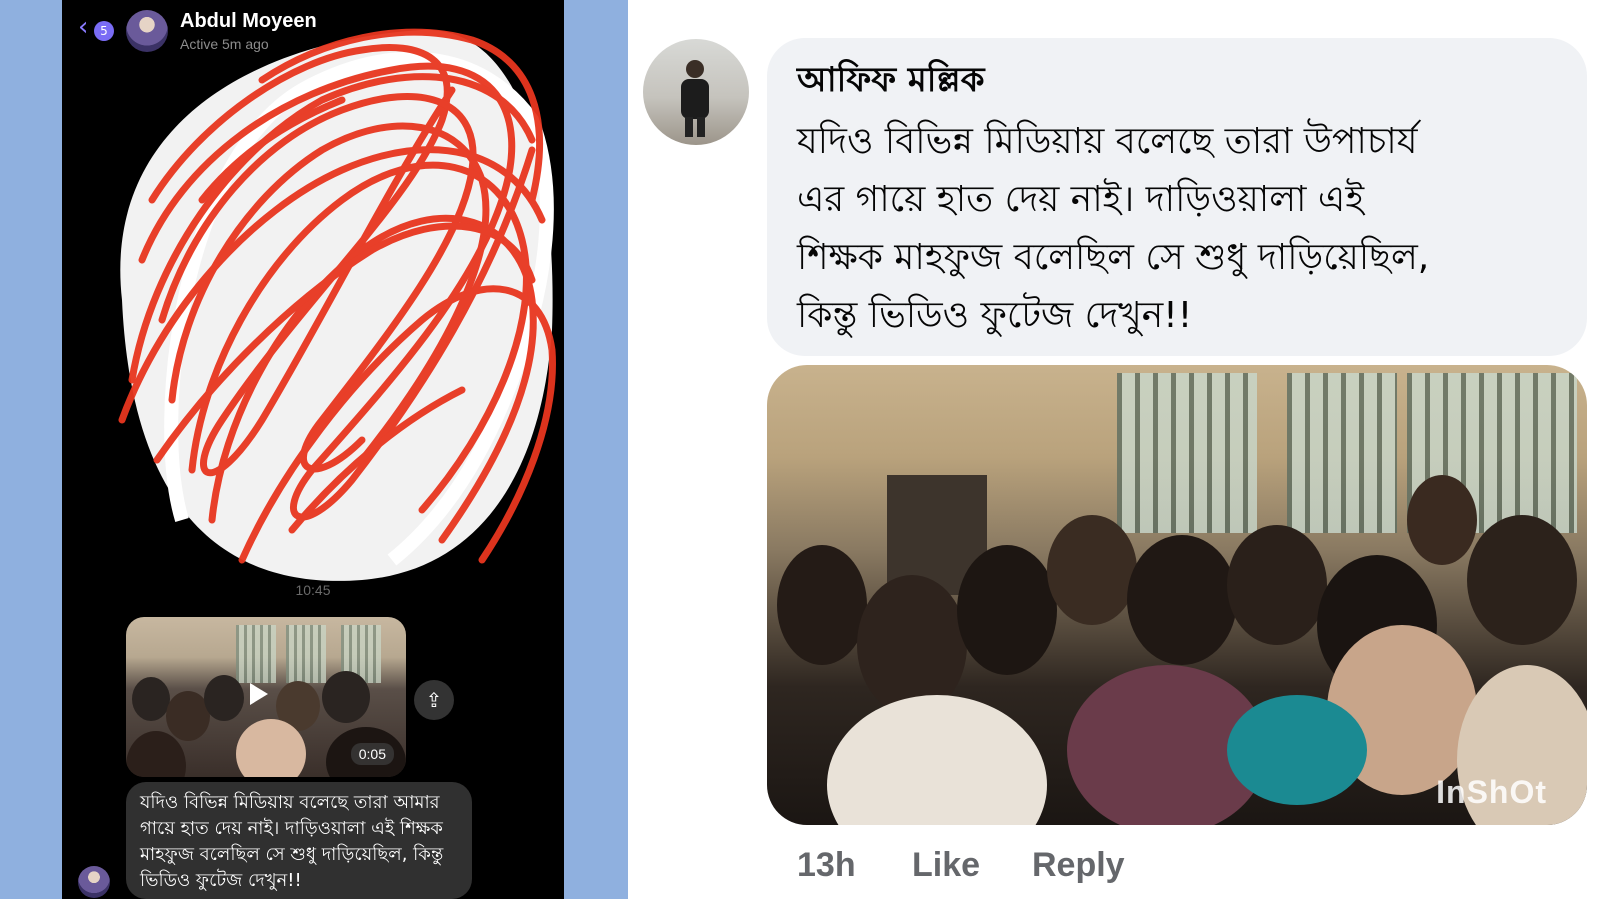 The image size is (1600, 899). Describe the element at coordinates (1491, 792) in the screenshot. I see `video-watermark: InShOt` at that location.